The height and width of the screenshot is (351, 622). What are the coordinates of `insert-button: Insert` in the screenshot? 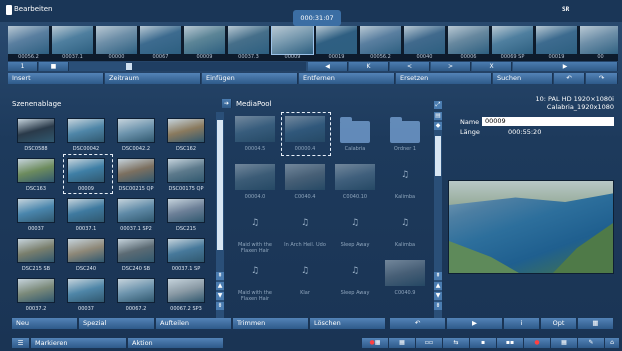 It's located at (56, 78).